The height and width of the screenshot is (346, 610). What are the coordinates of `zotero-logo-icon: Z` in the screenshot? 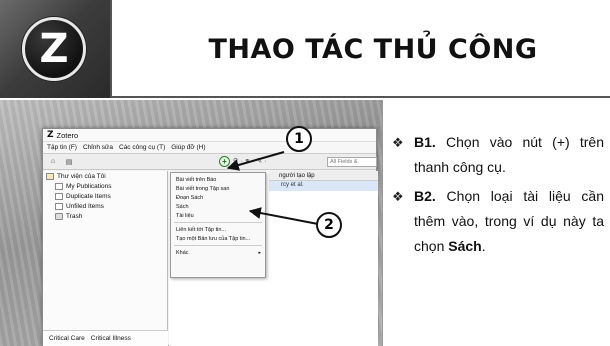 It's located at (54, 49).